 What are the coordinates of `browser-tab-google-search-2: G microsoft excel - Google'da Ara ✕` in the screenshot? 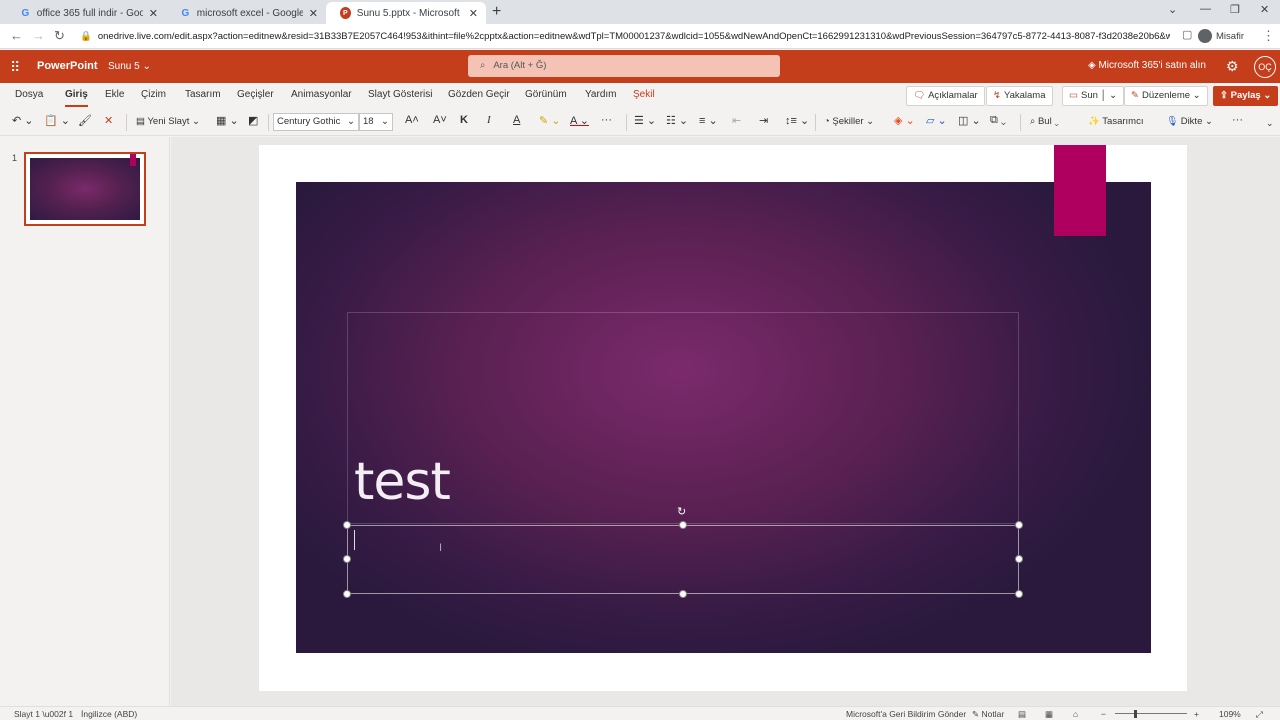 It's located at (246, 13).